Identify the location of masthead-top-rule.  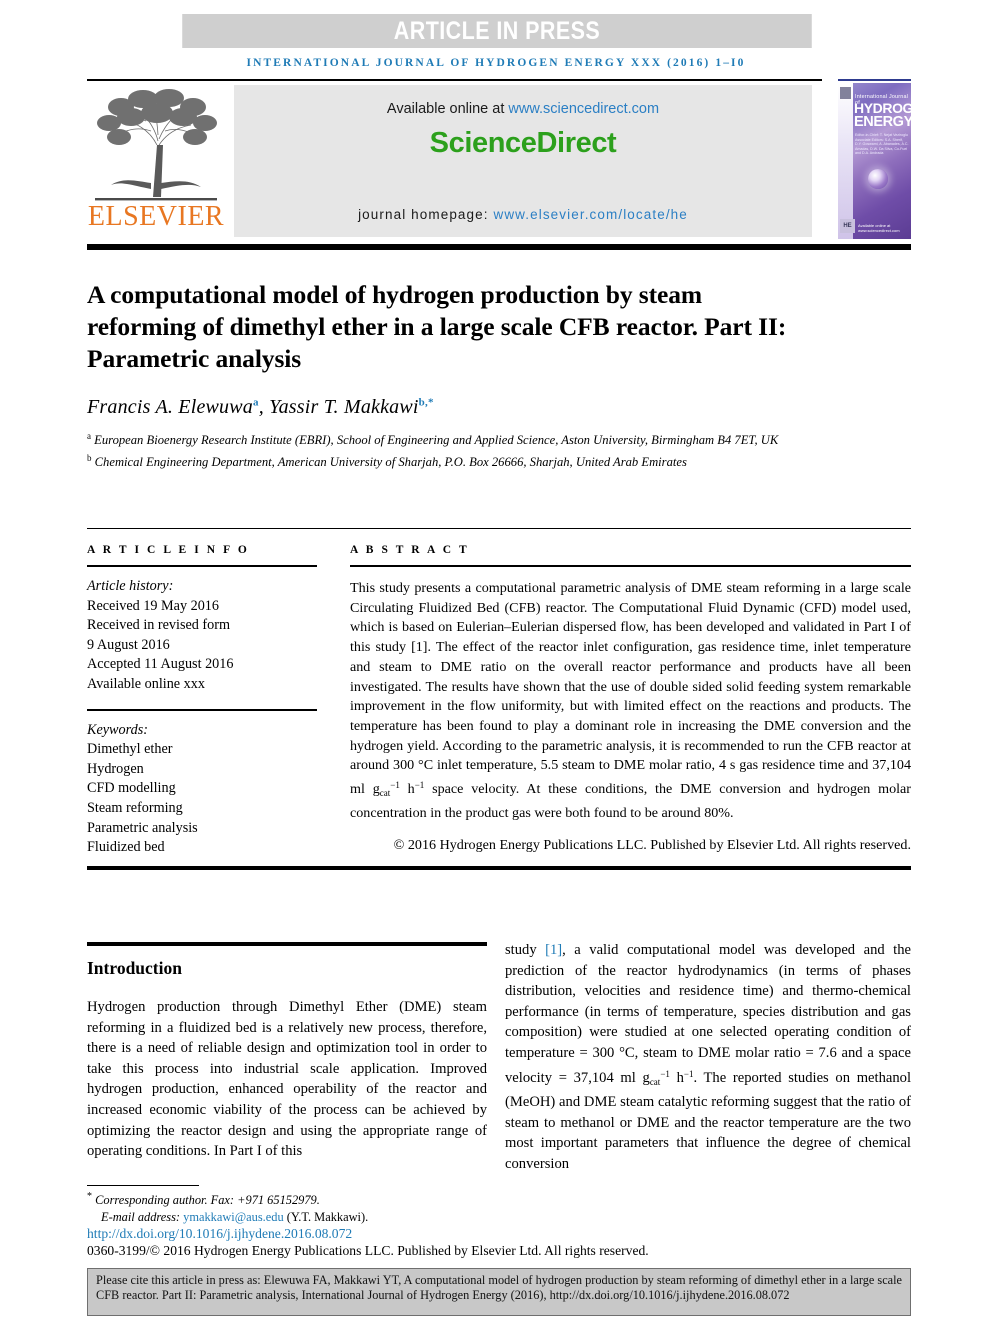
(454, 80).